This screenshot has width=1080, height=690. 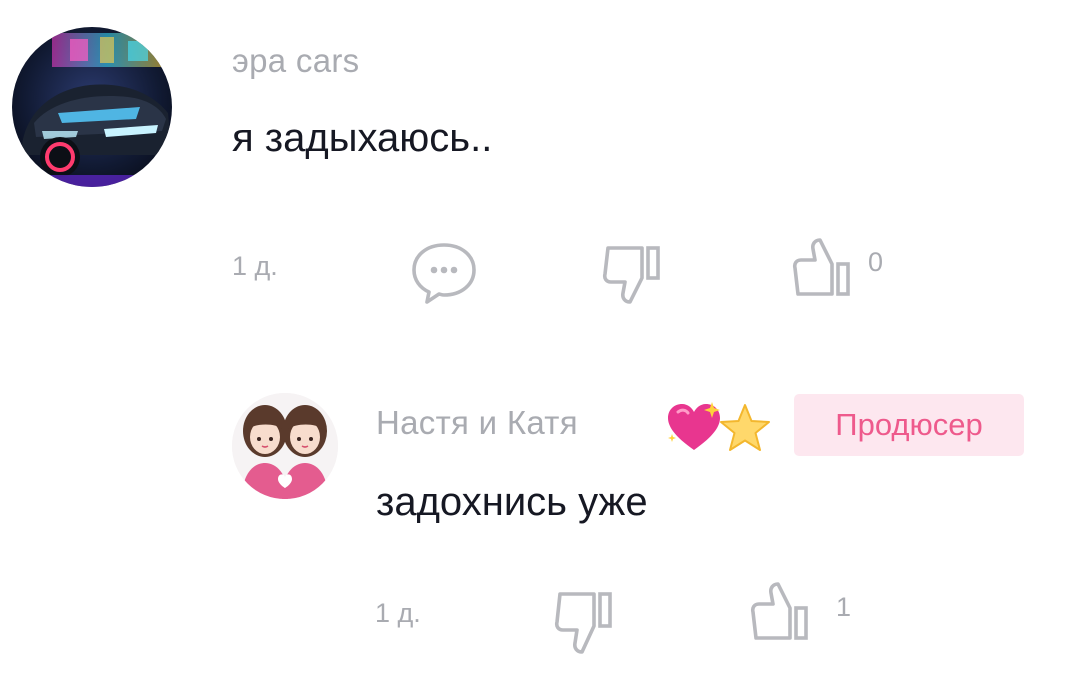 I want to click on comment-username: эра cars, so click(x=295, y=61).